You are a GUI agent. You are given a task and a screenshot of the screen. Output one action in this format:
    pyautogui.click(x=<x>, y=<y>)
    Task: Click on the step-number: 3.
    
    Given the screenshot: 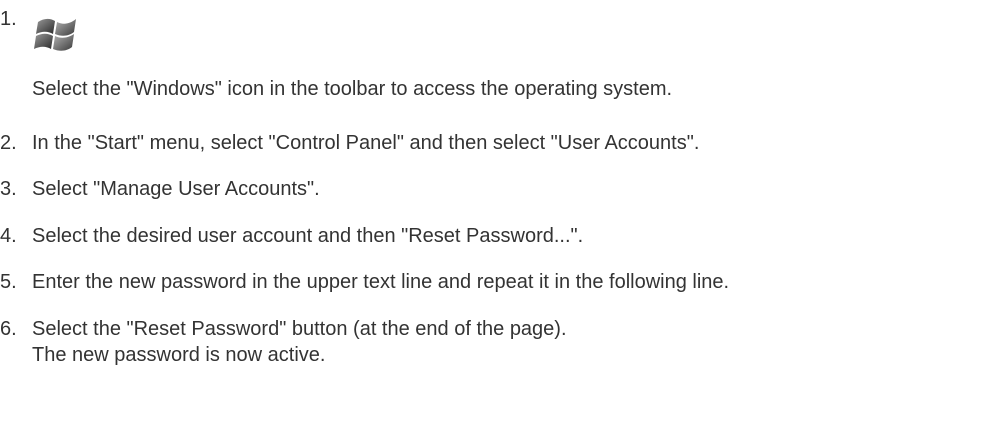 What is the action you would take?
    pyautogui.click(x=8, y=189)
    